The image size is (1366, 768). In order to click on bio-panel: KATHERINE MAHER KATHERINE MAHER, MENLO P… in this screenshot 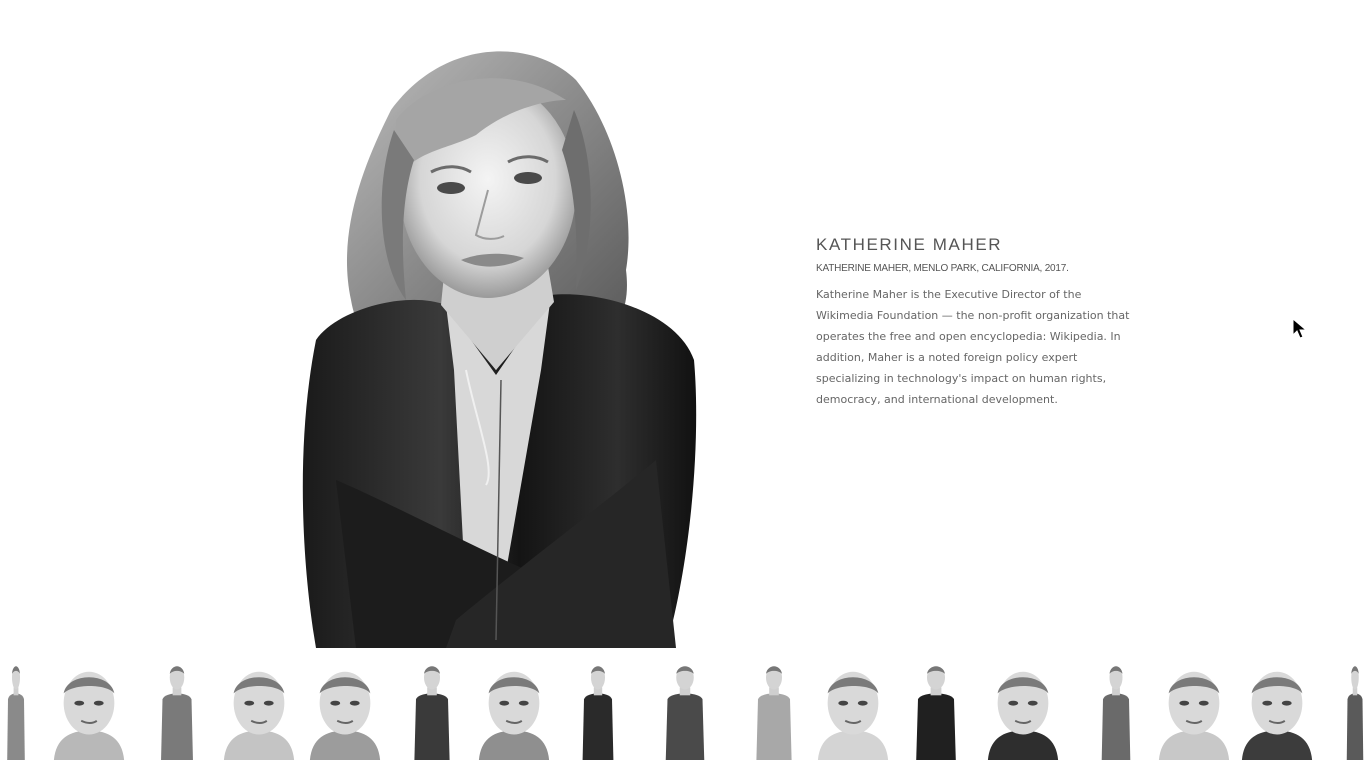, I will do `click(976, 322)`.